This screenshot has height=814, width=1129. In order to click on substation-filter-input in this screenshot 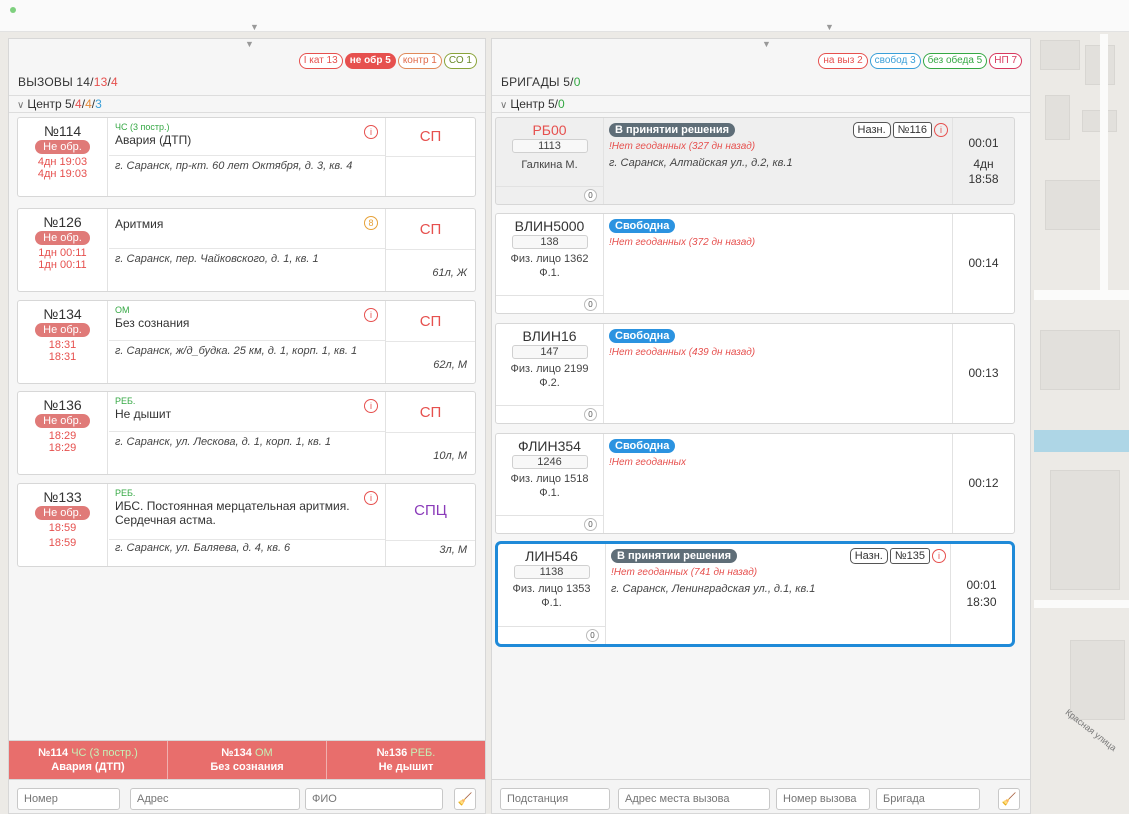, I will do `click(555, 799)`.